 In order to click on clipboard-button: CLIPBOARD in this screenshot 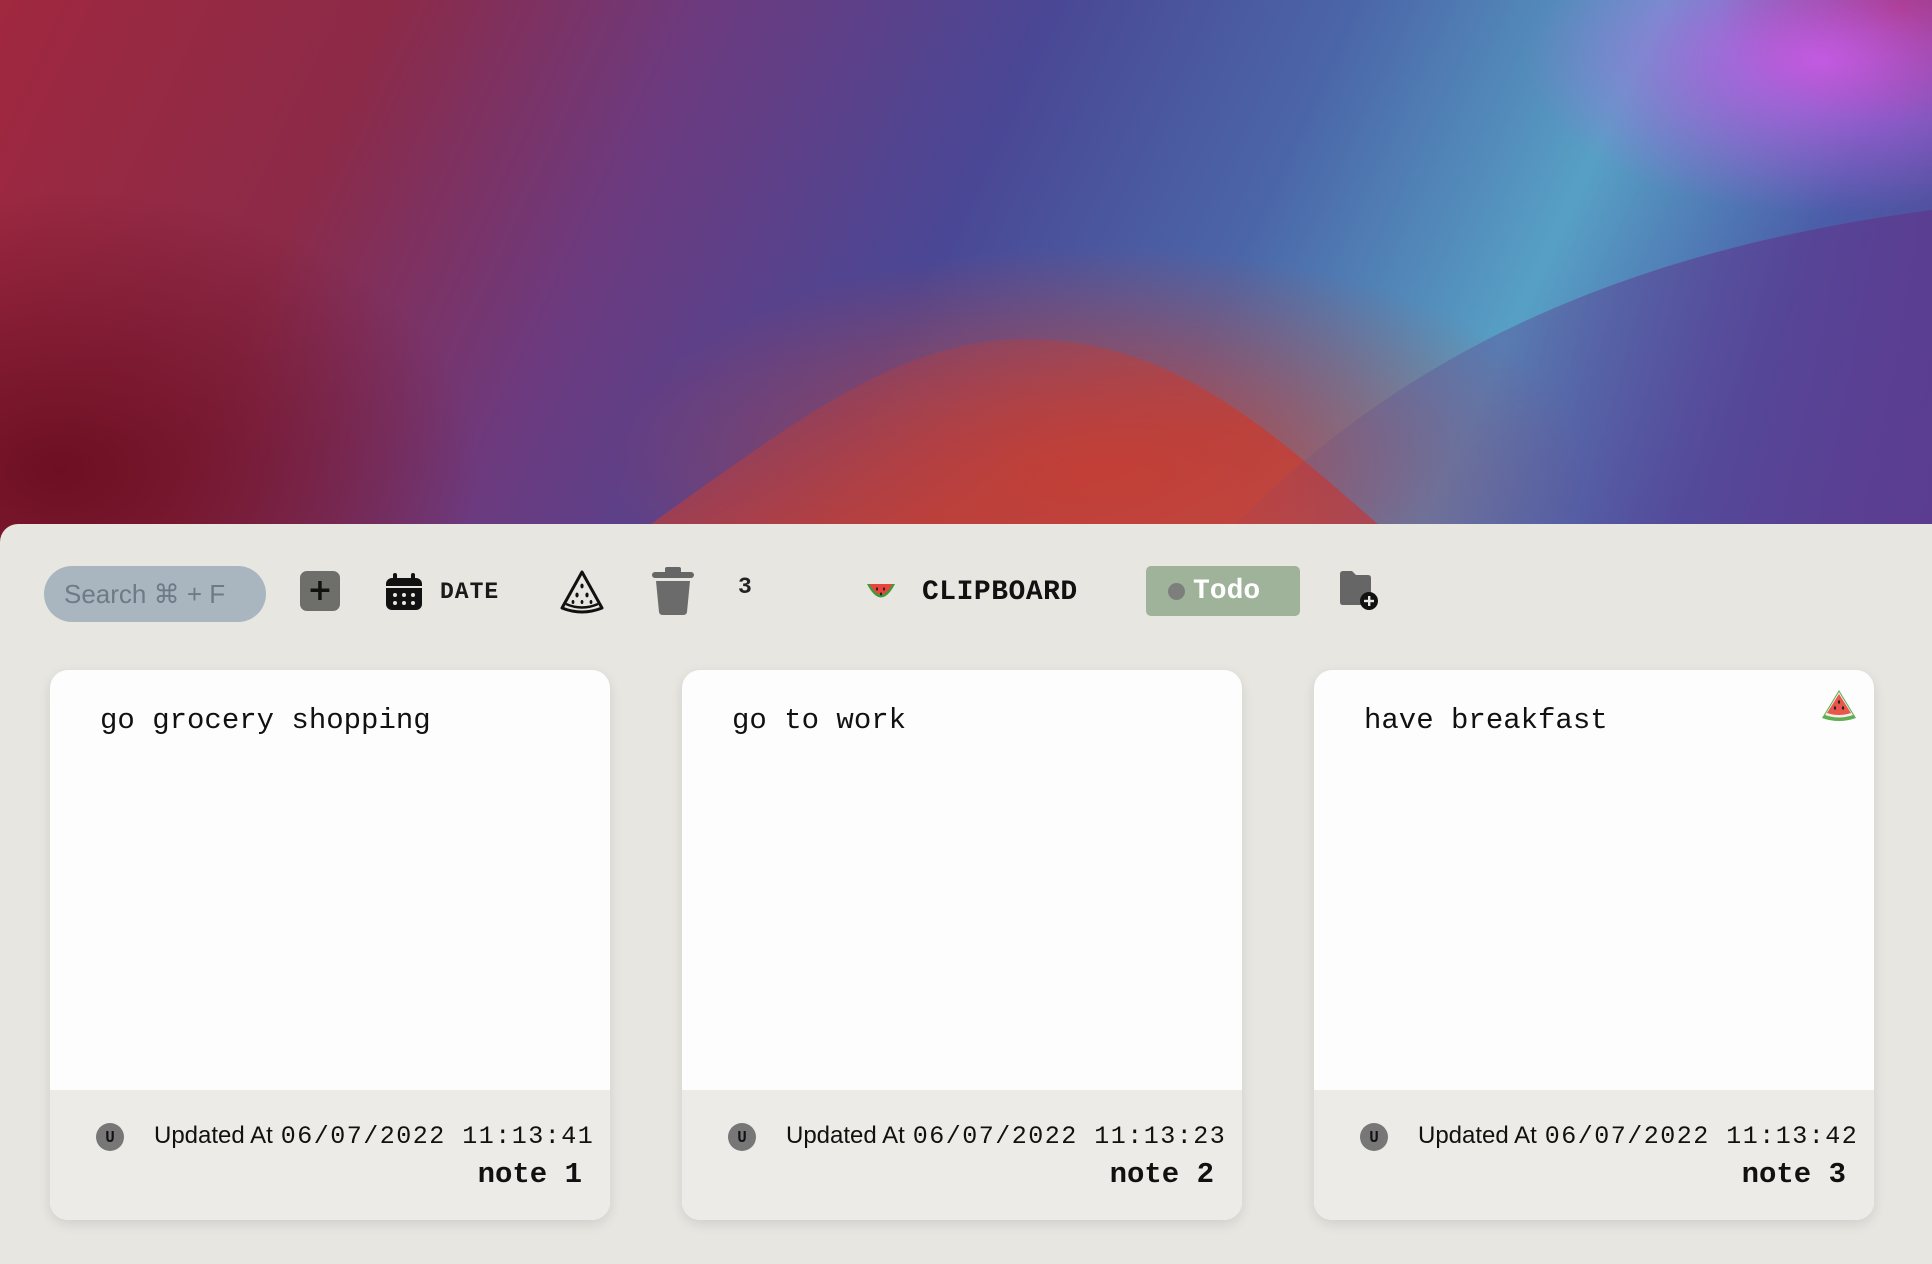, I will do `click(972, 592)`.